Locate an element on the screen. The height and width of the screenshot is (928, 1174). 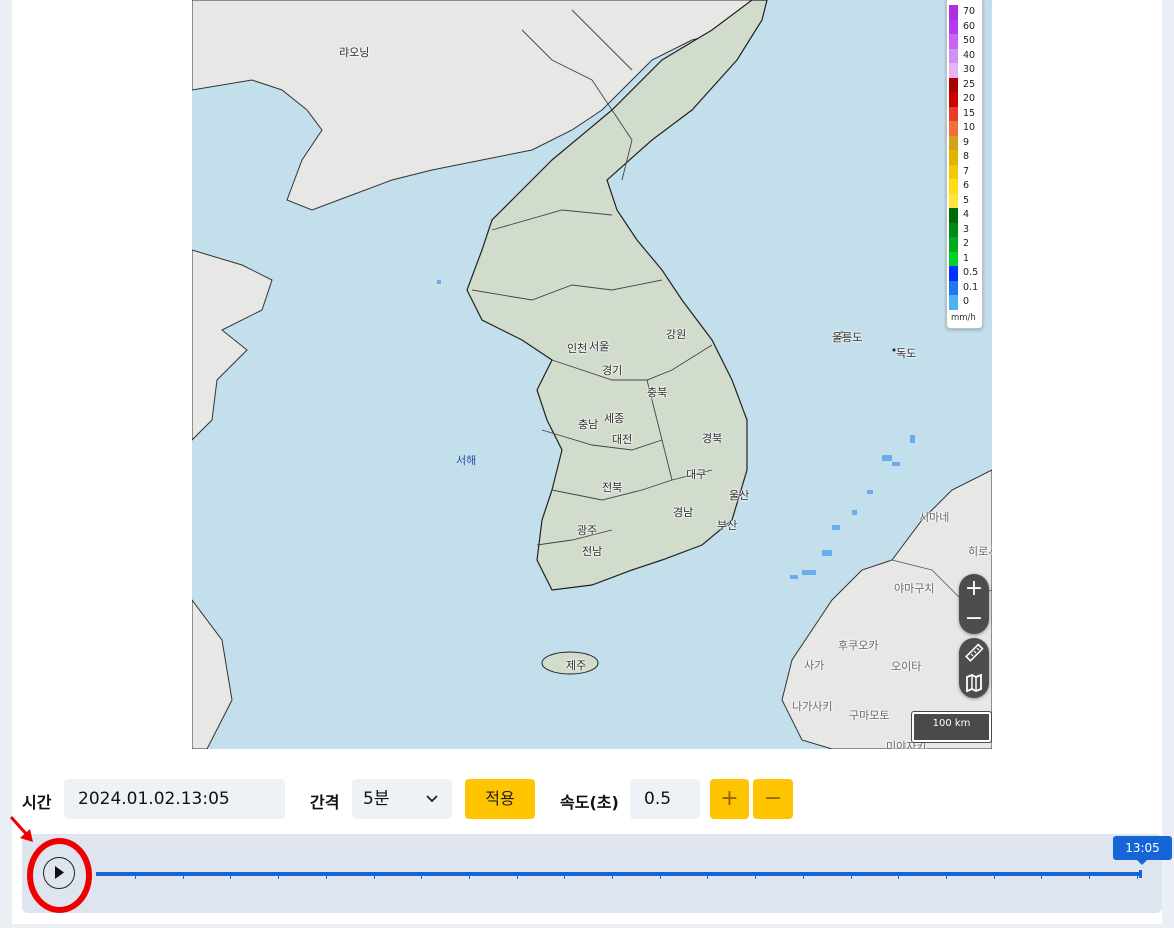
map-layer-button is located at coordinates (974, 683).